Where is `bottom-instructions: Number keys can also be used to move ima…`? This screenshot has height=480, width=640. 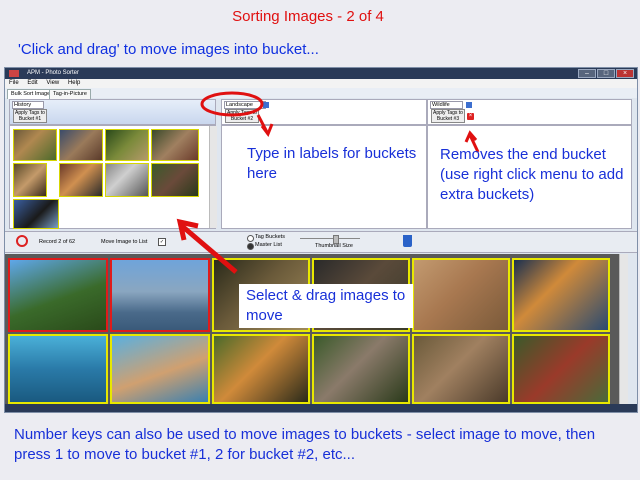 bottom-instructions: Number keys can also be used to move ima… is located at coordinates (305, 444).